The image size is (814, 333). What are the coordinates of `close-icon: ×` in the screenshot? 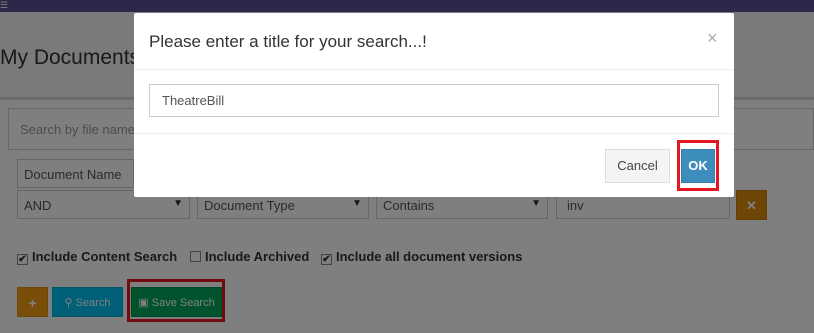 It's located at (712, 38).